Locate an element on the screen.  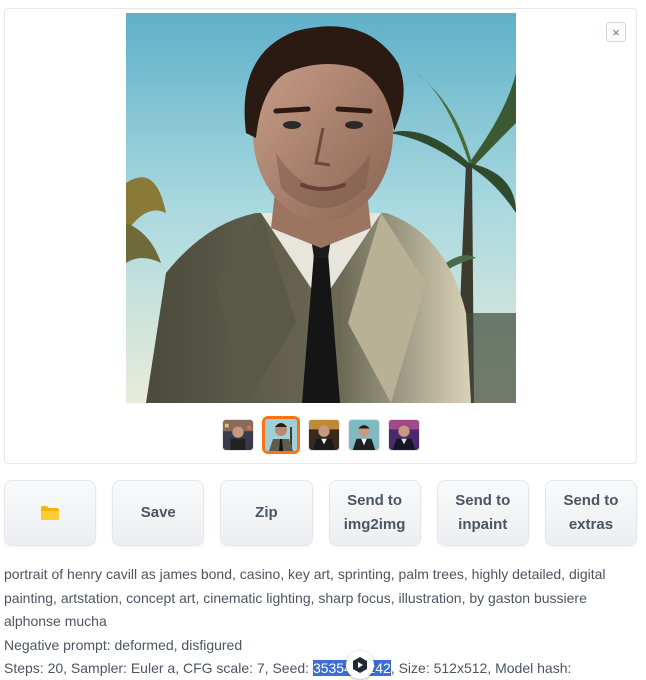
send-to-extras-button: Send to extras is located at coordinates (591, 513).